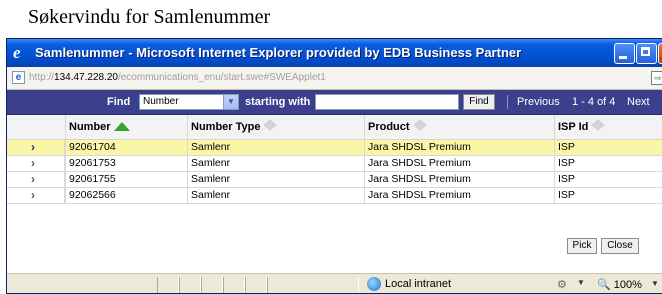 The image size is (662, 294). Describe the element at coordinates (538, 102) in the screenshot. I see `previous-link: Previous` at that location.